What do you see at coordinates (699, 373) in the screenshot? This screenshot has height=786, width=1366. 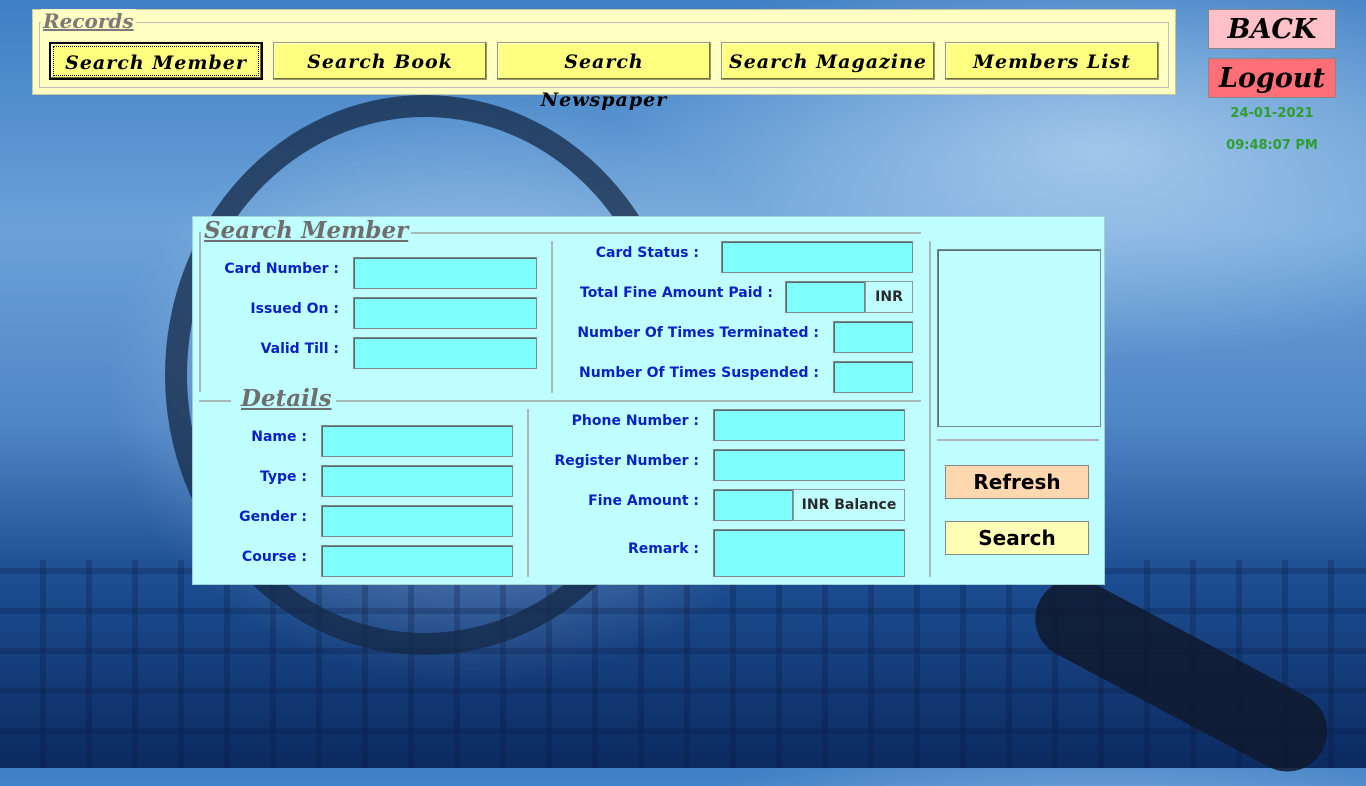 I see `times-suspended-label: Number Of Times Suspended :` at bounding box center [699, 373].